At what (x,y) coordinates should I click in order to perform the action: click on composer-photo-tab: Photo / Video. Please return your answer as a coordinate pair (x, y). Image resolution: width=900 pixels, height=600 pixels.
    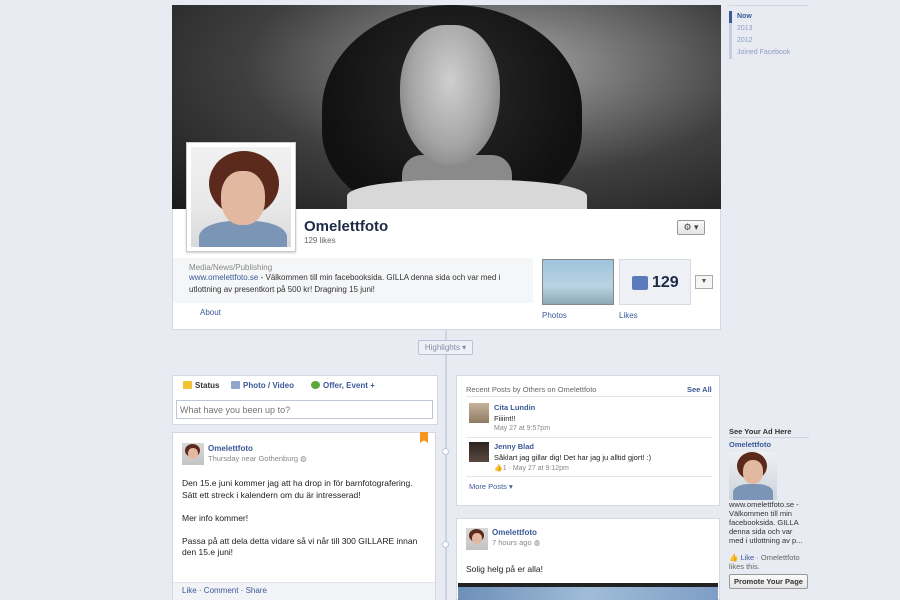
    Looking at the image, I should click on (262, 385).